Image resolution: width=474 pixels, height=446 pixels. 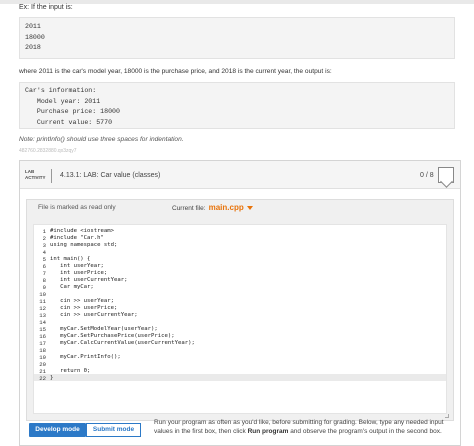 What do you see at coordinates (42, 378) in the screenshot?
I see `line-number: 22` at bounding box center [42, 378].